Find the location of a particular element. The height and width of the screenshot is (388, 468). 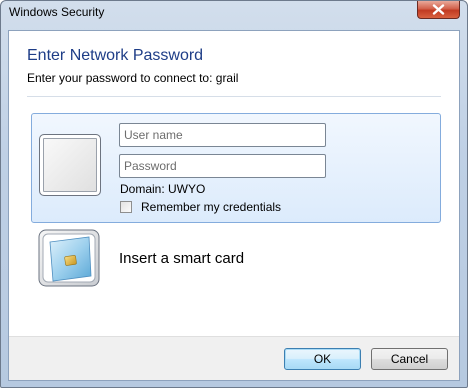

remember-credentials-checkbox is located at coordinates (126, 207).